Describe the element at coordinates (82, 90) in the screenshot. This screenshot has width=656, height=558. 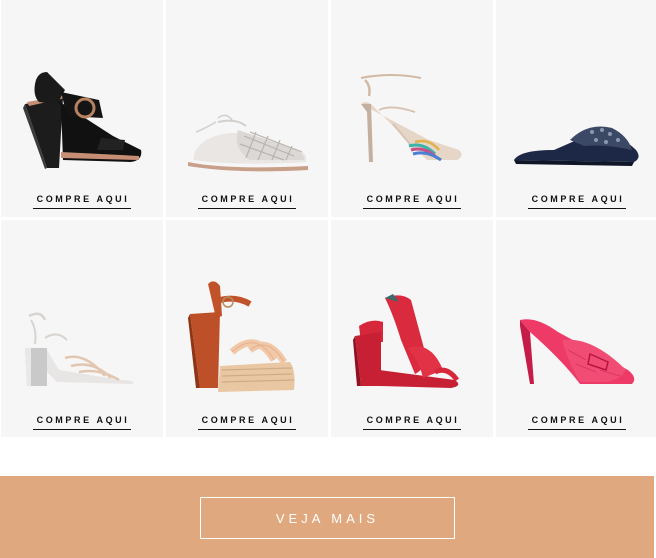
I see `black-wedge-sandal-icon` at that location.